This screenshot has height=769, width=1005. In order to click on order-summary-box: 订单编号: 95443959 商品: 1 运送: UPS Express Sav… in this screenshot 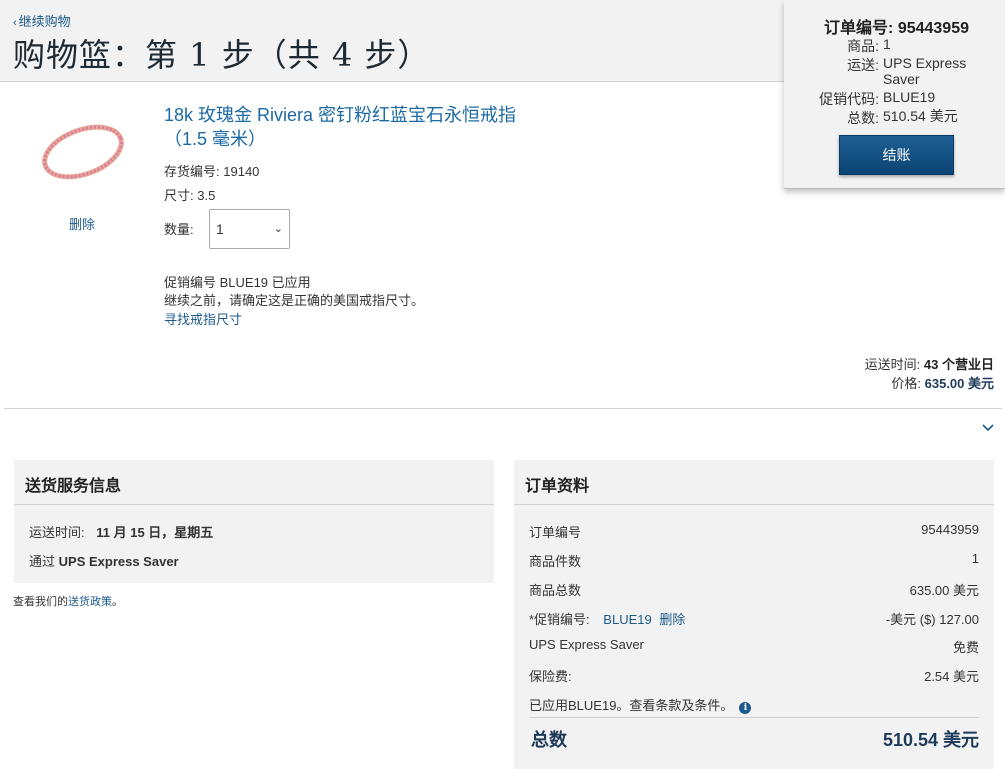, I will do `click(894, 94)`.